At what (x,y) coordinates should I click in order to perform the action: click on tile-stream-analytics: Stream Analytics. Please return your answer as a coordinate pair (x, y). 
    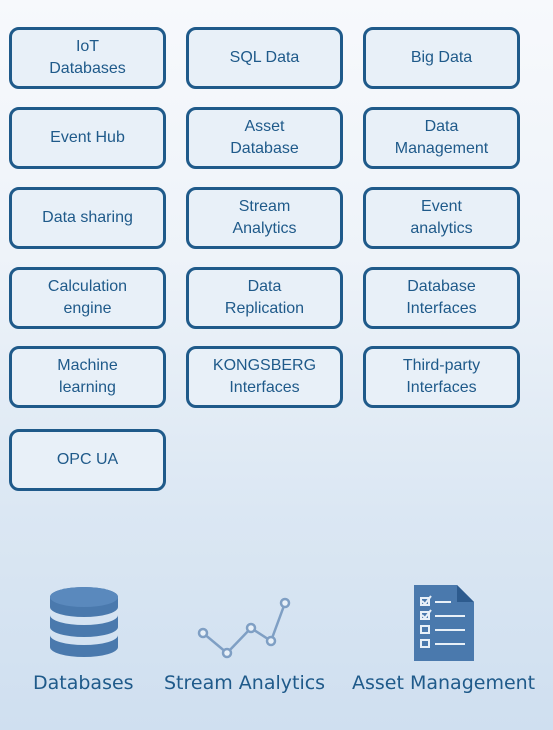
    Looking at the image, I should click on (264, 218).